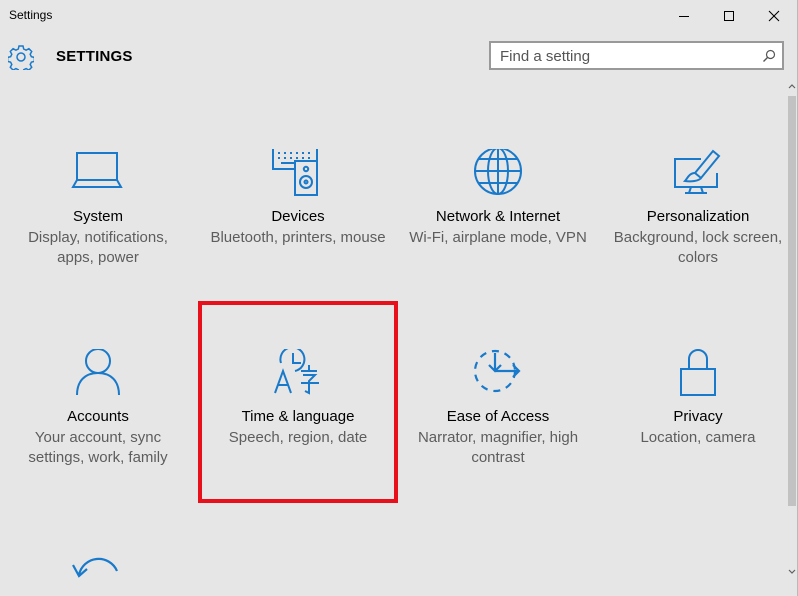  I want to click on laptop-icon, so click(97, 170).